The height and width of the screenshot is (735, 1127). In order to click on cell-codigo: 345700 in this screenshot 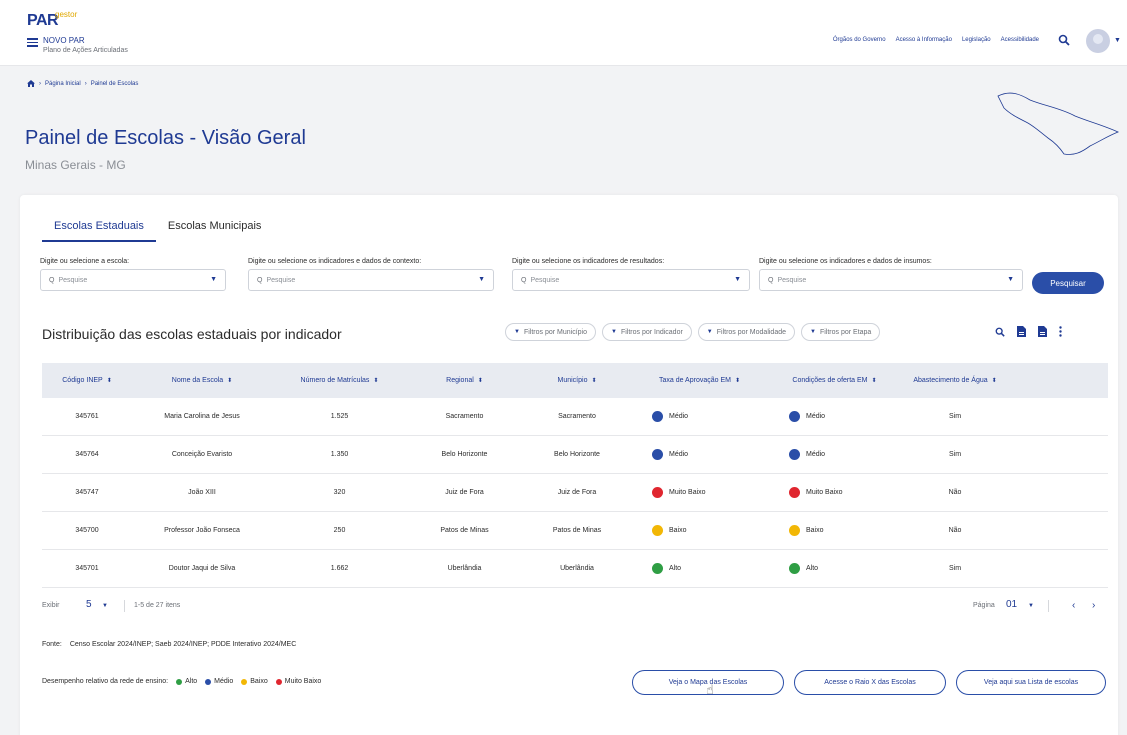, I will do `click(87, 530)`.